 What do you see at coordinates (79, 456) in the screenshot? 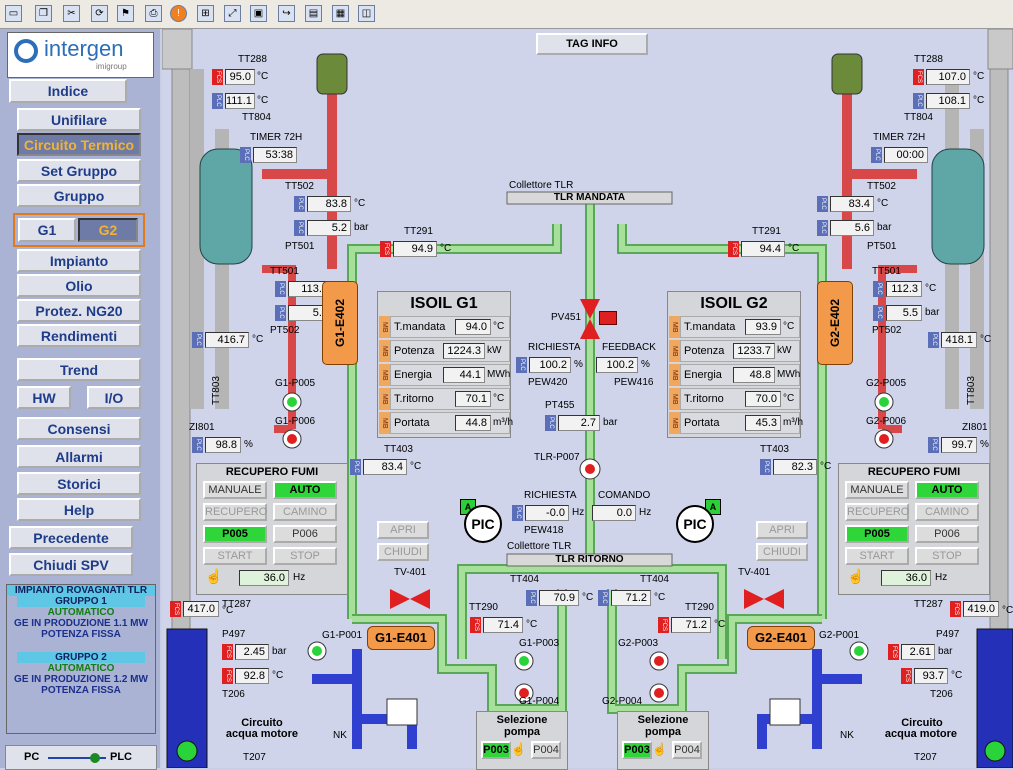
I see `allarmi-button: Allarmi` at bounding box center [79, 456].